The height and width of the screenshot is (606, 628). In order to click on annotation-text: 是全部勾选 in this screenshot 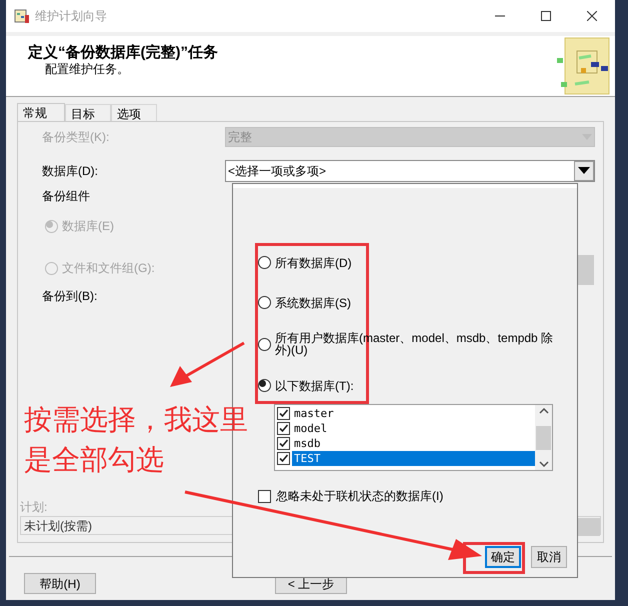, I will do `click(94, 460)`.